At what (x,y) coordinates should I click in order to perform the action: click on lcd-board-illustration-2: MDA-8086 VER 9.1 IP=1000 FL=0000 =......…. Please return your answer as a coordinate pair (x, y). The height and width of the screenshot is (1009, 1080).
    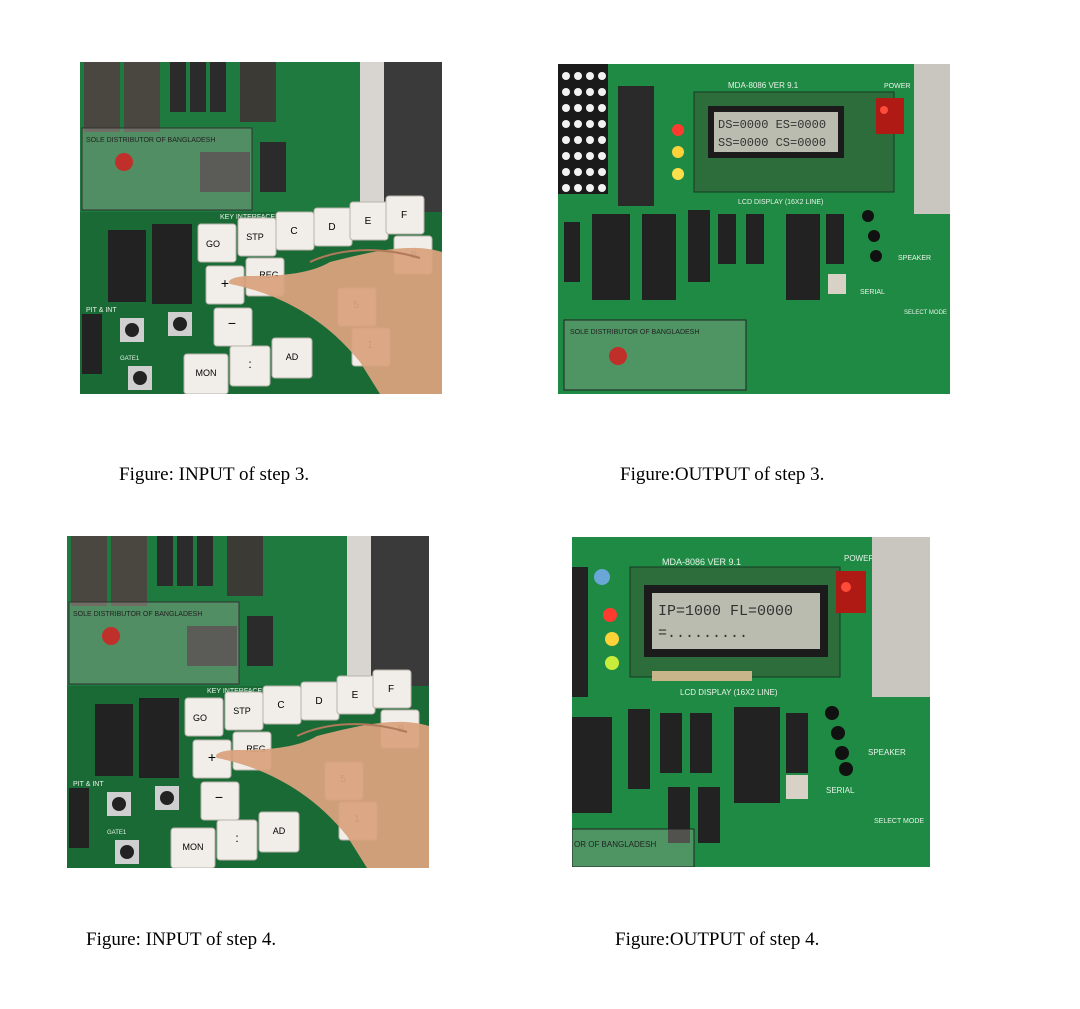
    Looking at the image, I should click on (751, 702).